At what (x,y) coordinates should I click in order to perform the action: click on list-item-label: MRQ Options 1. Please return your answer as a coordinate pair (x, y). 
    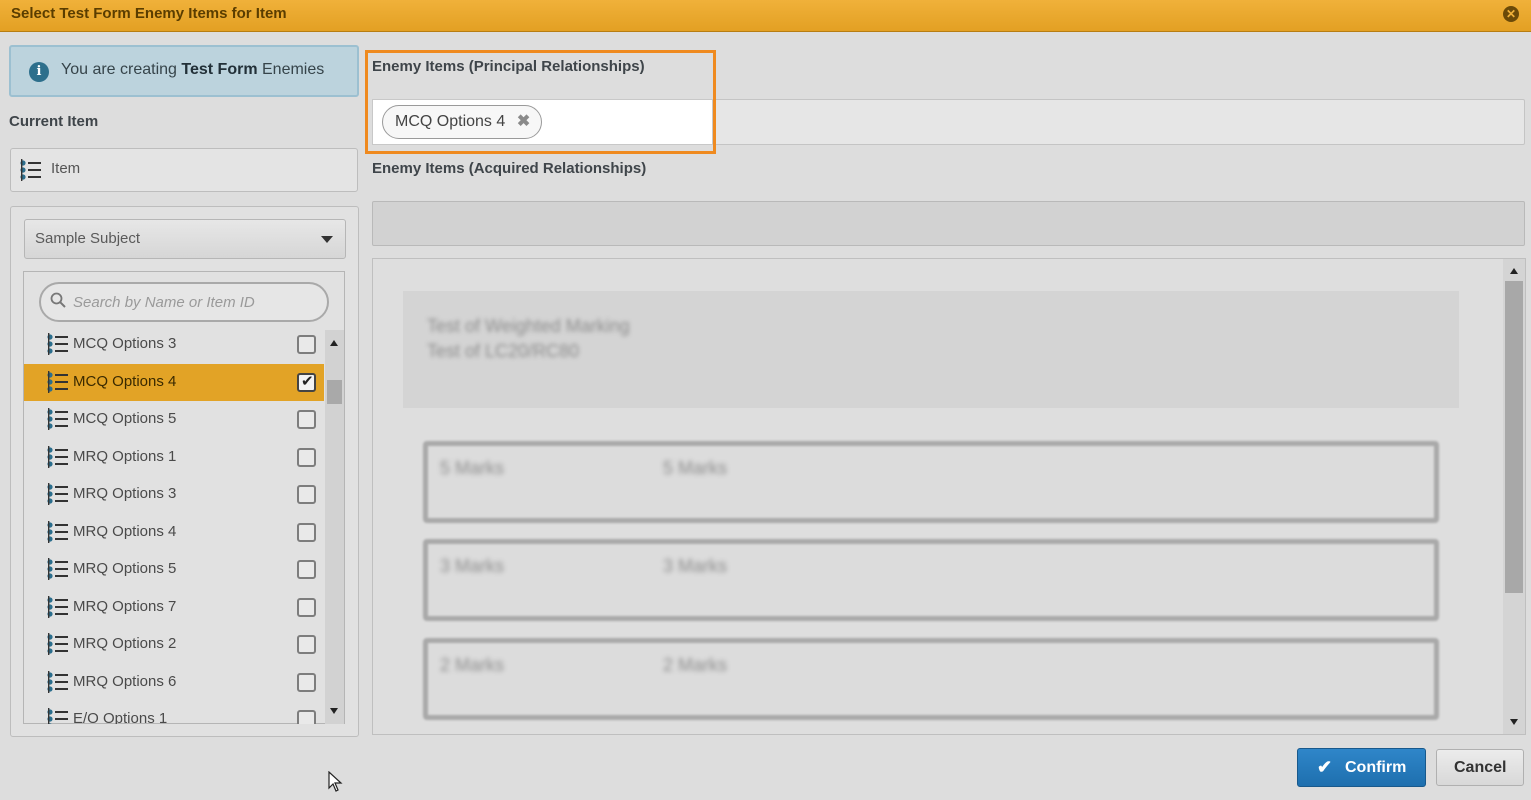
    Looking at the image, I should click on (125, 456).